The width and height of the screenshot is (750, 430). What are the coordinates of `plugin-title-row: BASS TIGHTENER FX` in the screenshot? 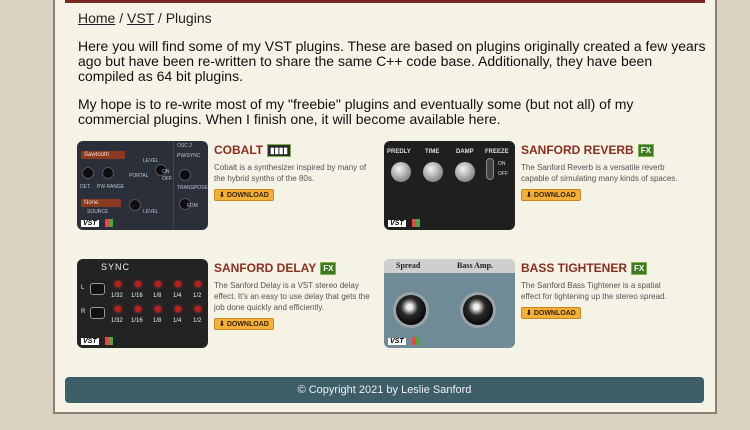 It's located at (601, 268).